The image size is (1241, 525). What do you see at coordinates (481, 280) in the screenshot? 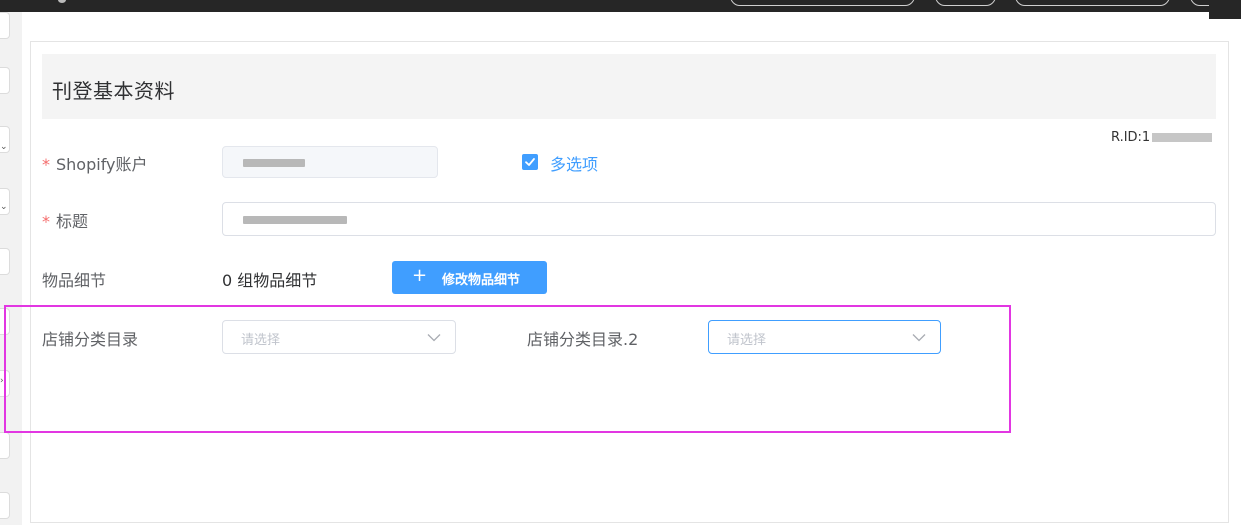
I see `edit-item-details-button-label: 修改物品细节` at bounding box center [481, 280].